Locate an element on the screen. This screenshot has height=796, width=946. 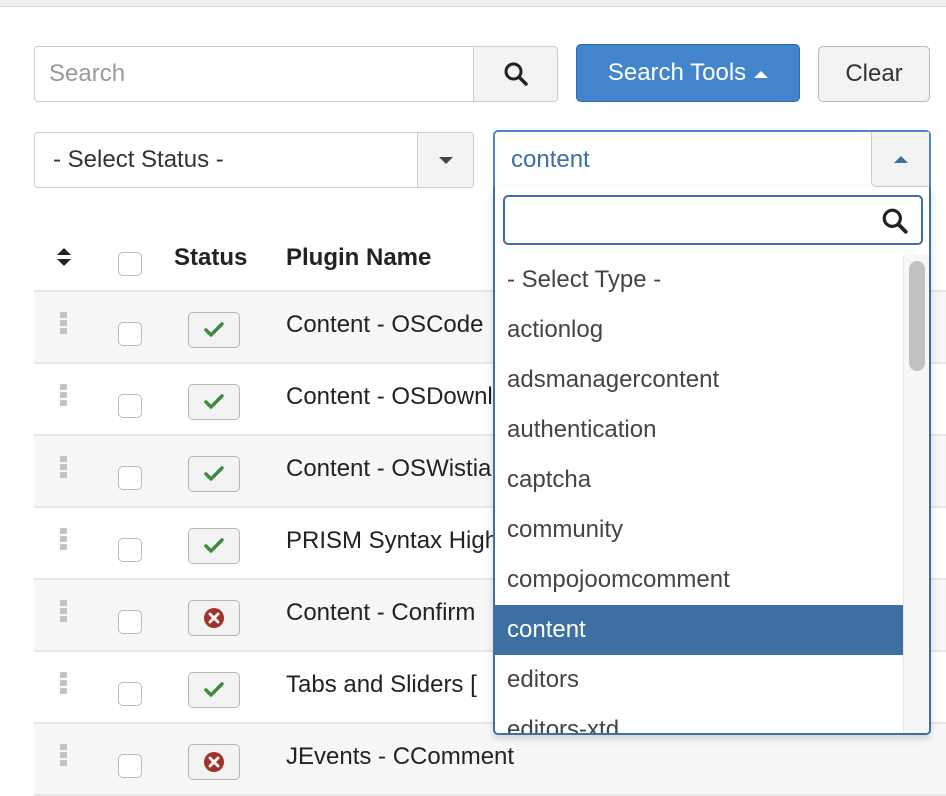
type-options-scrollbar is located at coordinates (916, 494).